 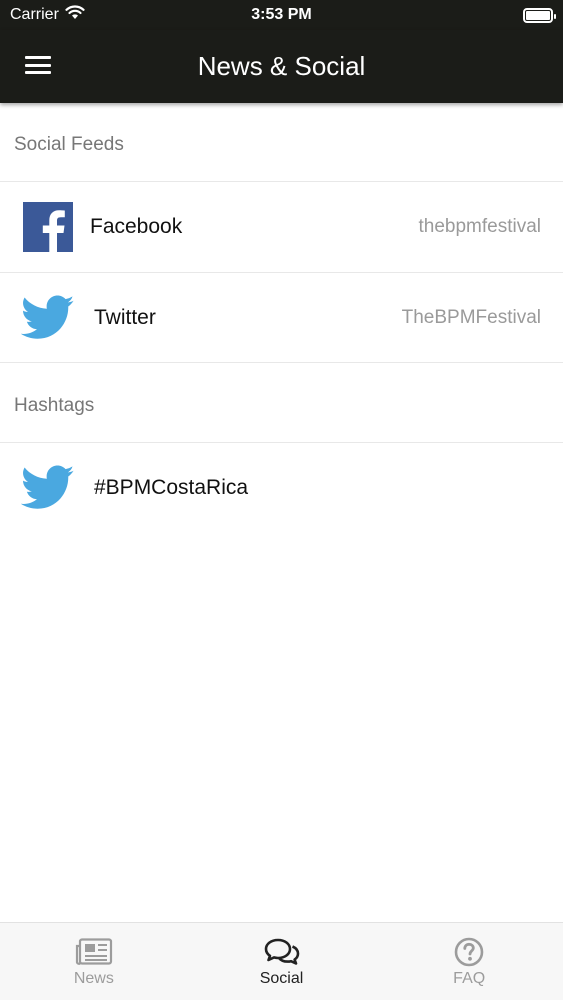 I want to click on list-item-twitter: Twitter TheBPMFestival, so click(x=281, y=317).